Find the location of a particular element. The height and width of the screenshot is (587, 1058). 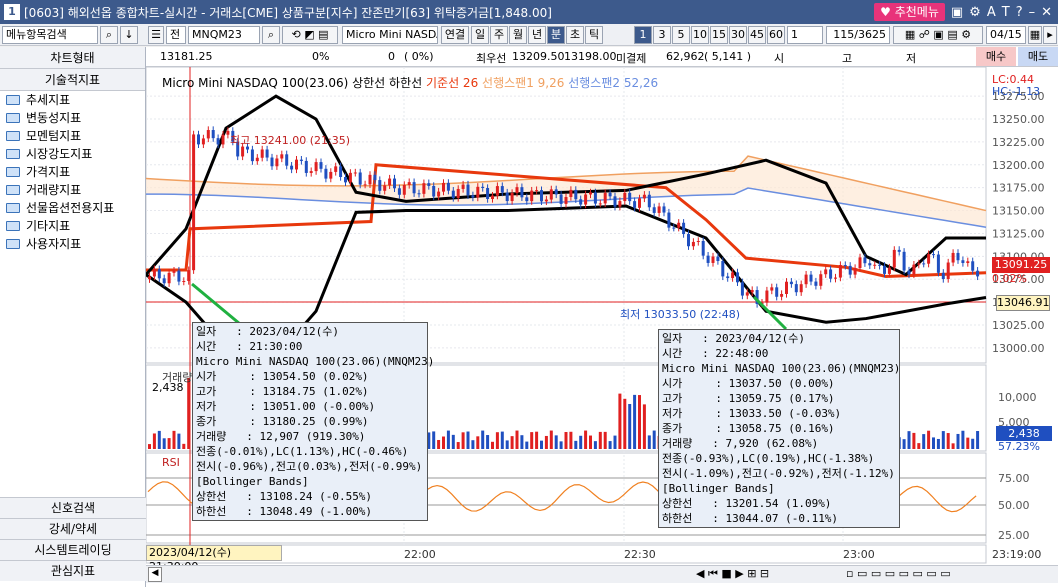

minimize-icon: – is located at coordinates (1032, 12).